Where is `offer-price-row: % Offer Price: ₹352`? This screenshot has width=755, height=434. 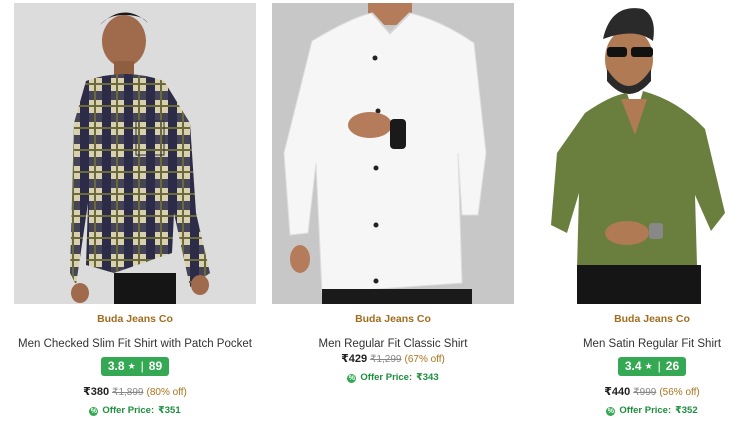
offer-price-row: % Offer Price: ₹352 is located at coordinates (652, 411).